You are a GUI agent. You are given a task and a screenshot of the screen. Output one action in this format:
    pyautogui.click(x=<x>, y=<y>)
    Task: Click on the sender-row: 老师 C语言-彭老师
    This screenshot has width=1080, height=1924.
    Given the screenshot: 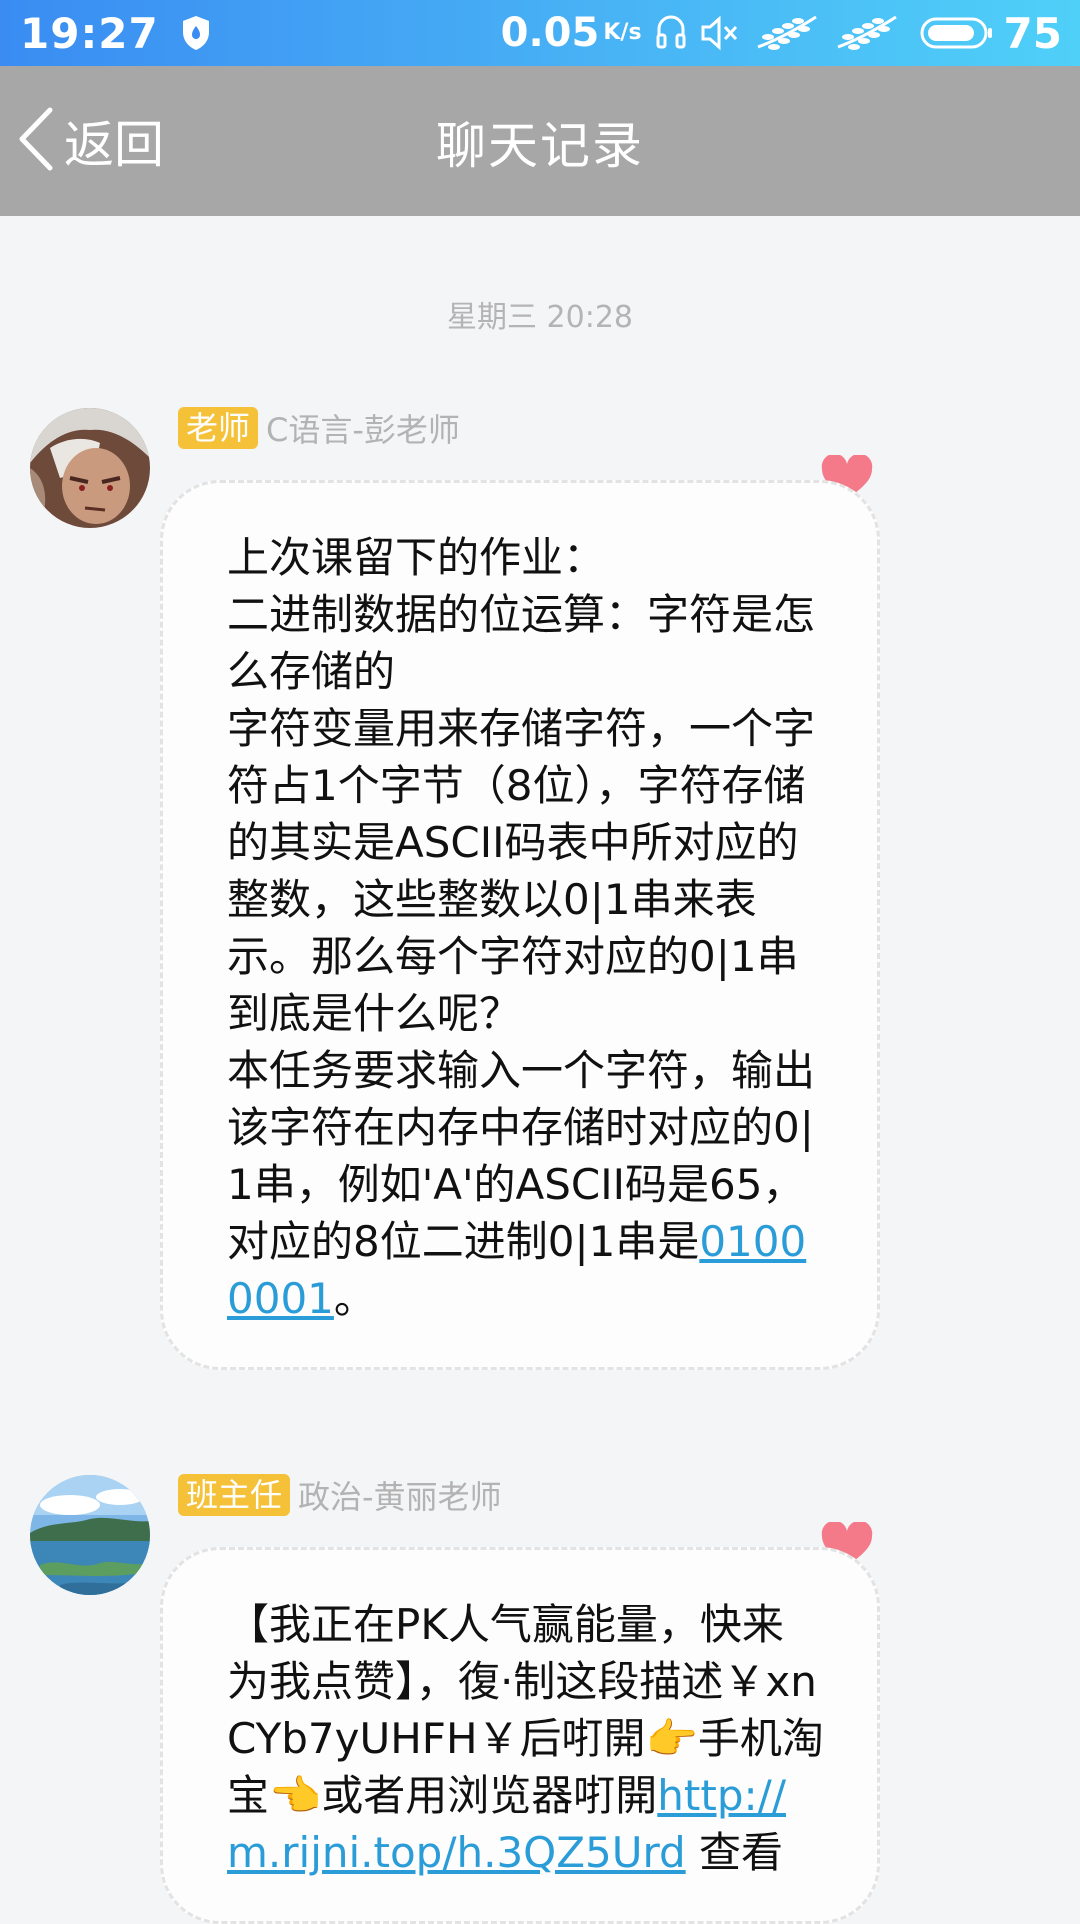 What is the action you would take?
    pyautogui.click(x=319, y=428)
    